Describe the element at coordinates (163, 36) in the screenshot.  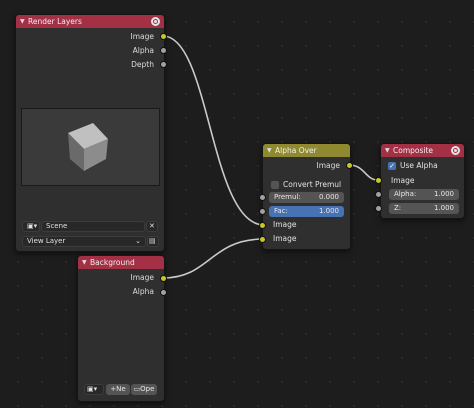
I see `render-layers-image-socket` at that location.